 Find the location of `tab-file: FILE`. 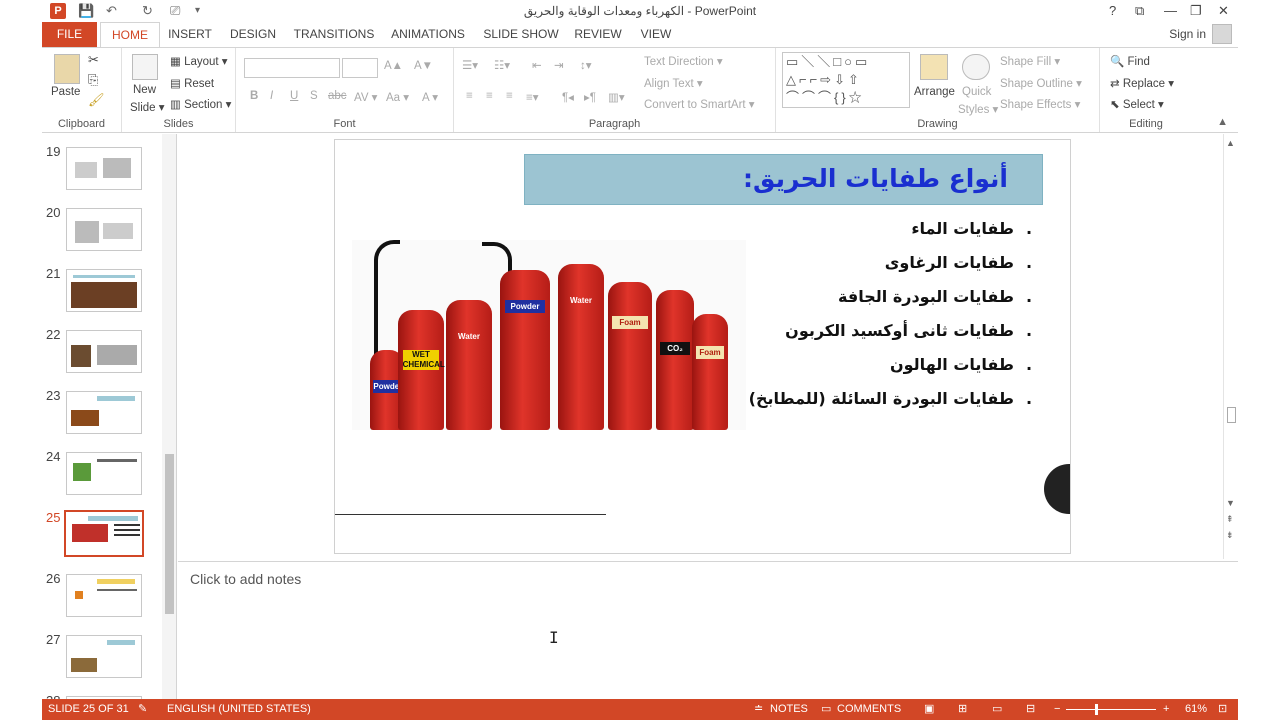

tab-file: FILE is located at coordinates (69, 34).